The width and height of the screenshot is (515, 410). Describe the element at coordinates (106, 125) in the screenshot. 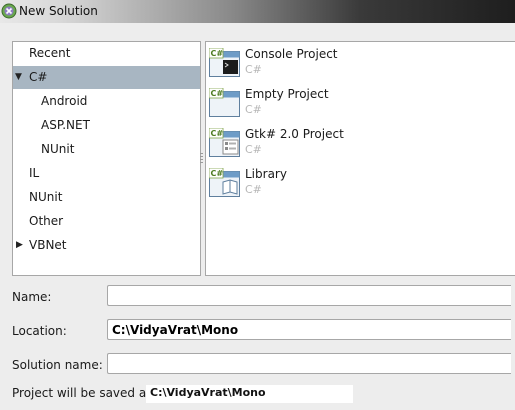

I see `tree-item-aspnet: ASP.NET` at that location.